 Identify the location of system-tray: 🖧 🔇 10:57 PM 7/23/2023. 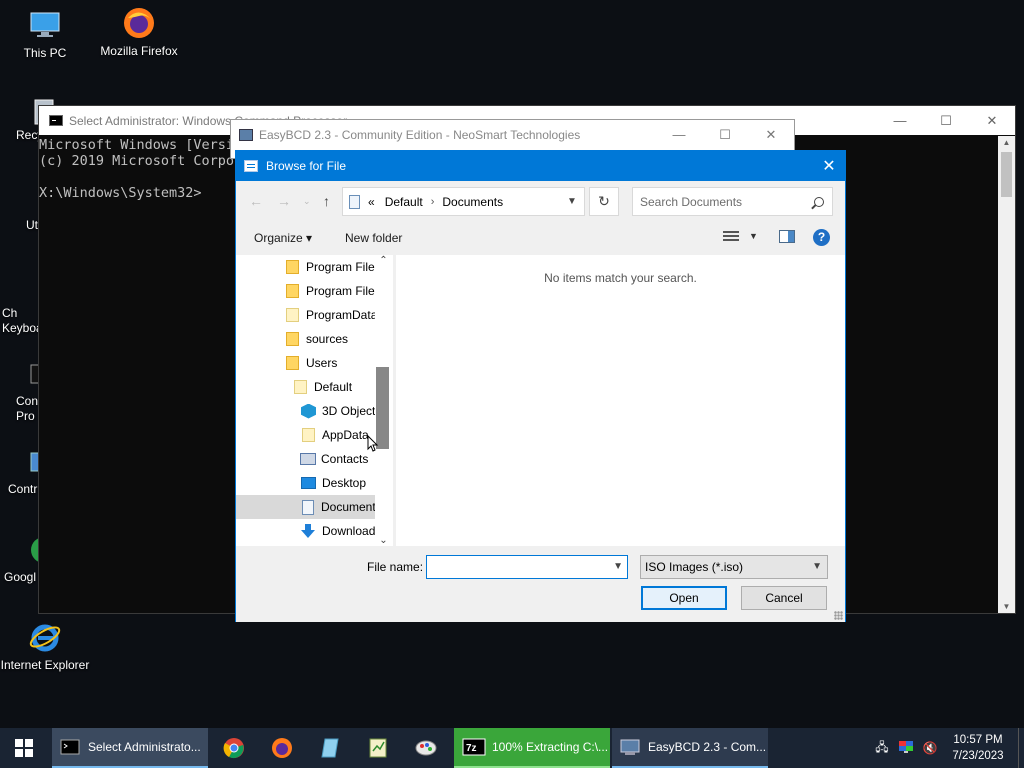
(947, 748).